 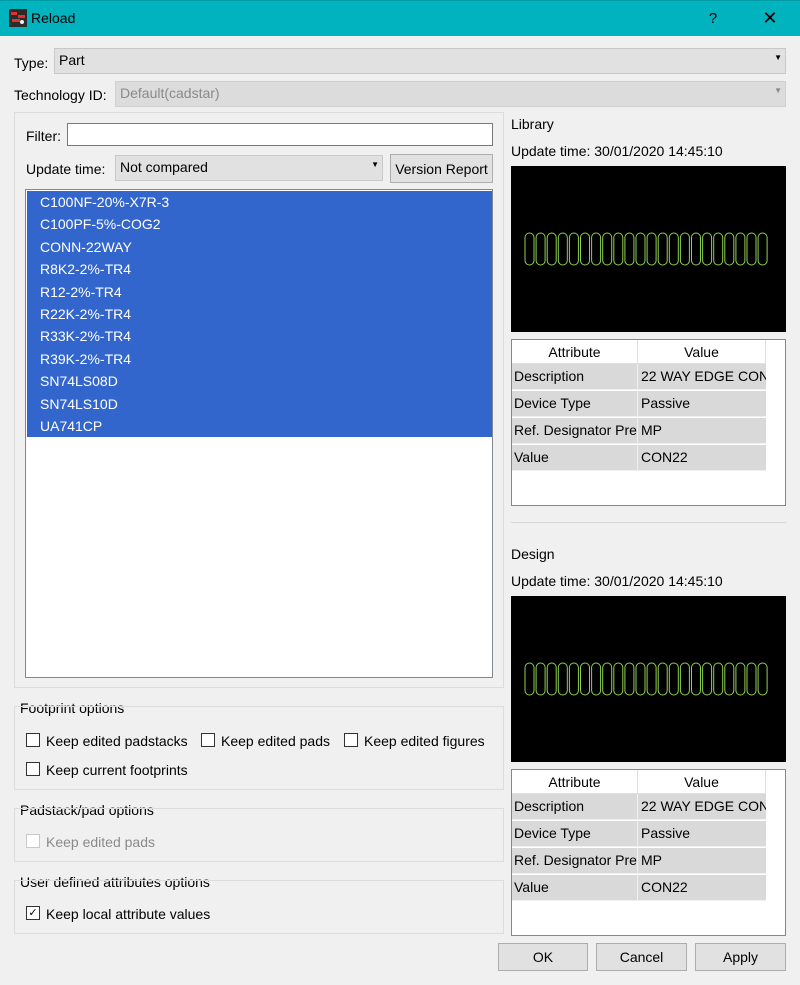 What do you see at coordinates (648, 249) in the screenshot?
I see `library-footprint-preview` at bounding box center [648, 249].